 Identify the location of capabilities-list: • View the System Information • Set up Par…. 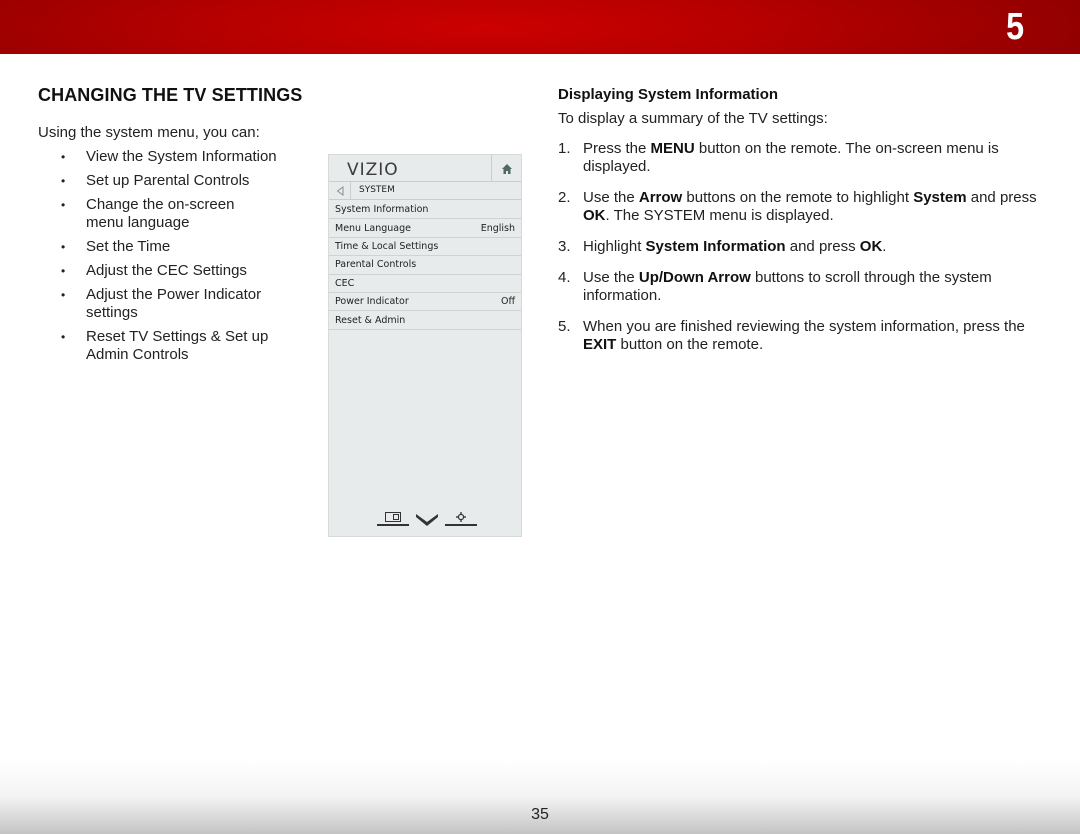
(186, 259).